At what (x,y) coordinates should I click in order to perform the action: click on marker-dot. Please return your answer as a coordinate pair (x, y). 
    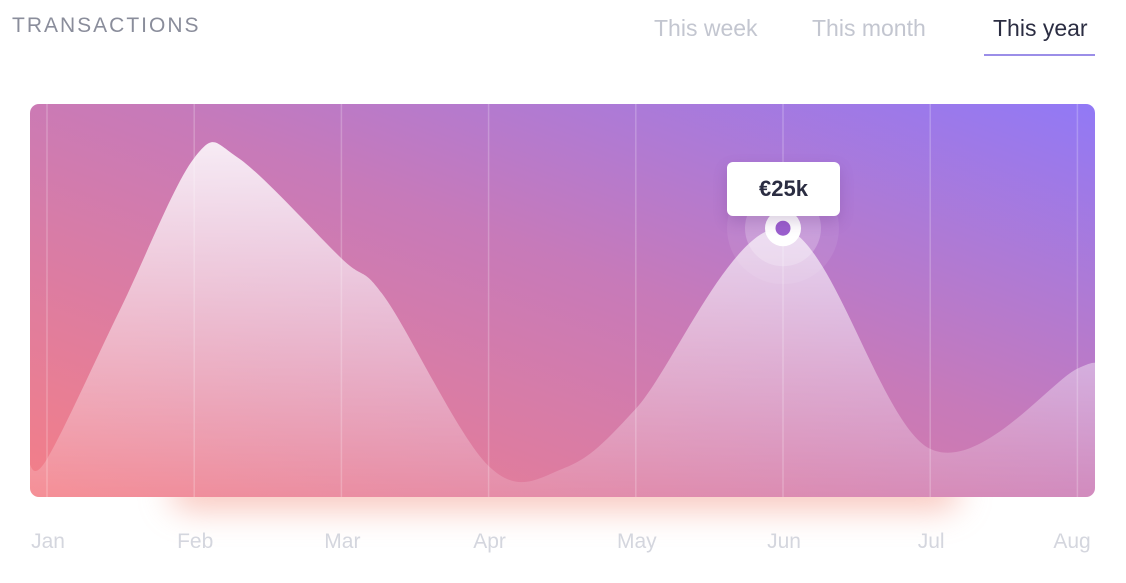
    Looking at the image, I should click on (783, 228).